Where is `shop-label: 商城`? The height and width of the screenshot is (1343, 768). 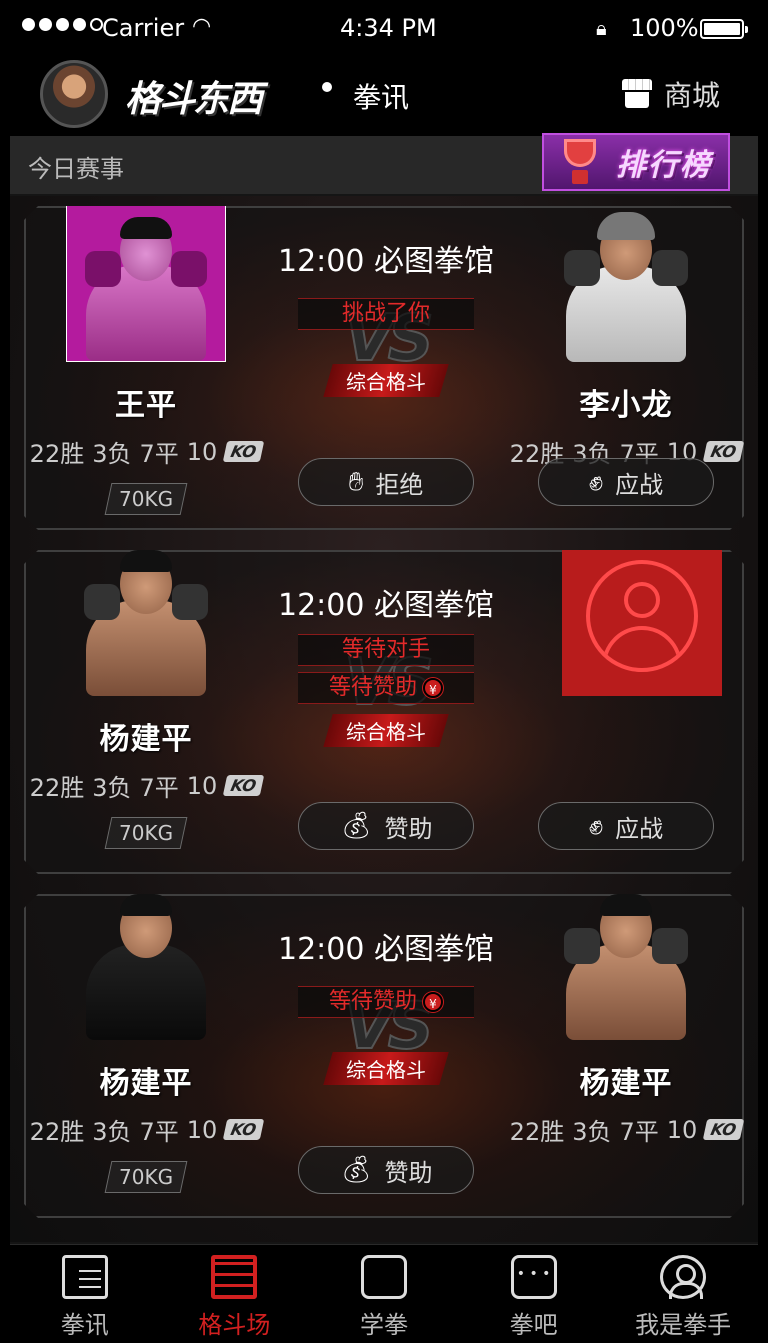 shop-label: 商城 is located at coordinates (692, 95).